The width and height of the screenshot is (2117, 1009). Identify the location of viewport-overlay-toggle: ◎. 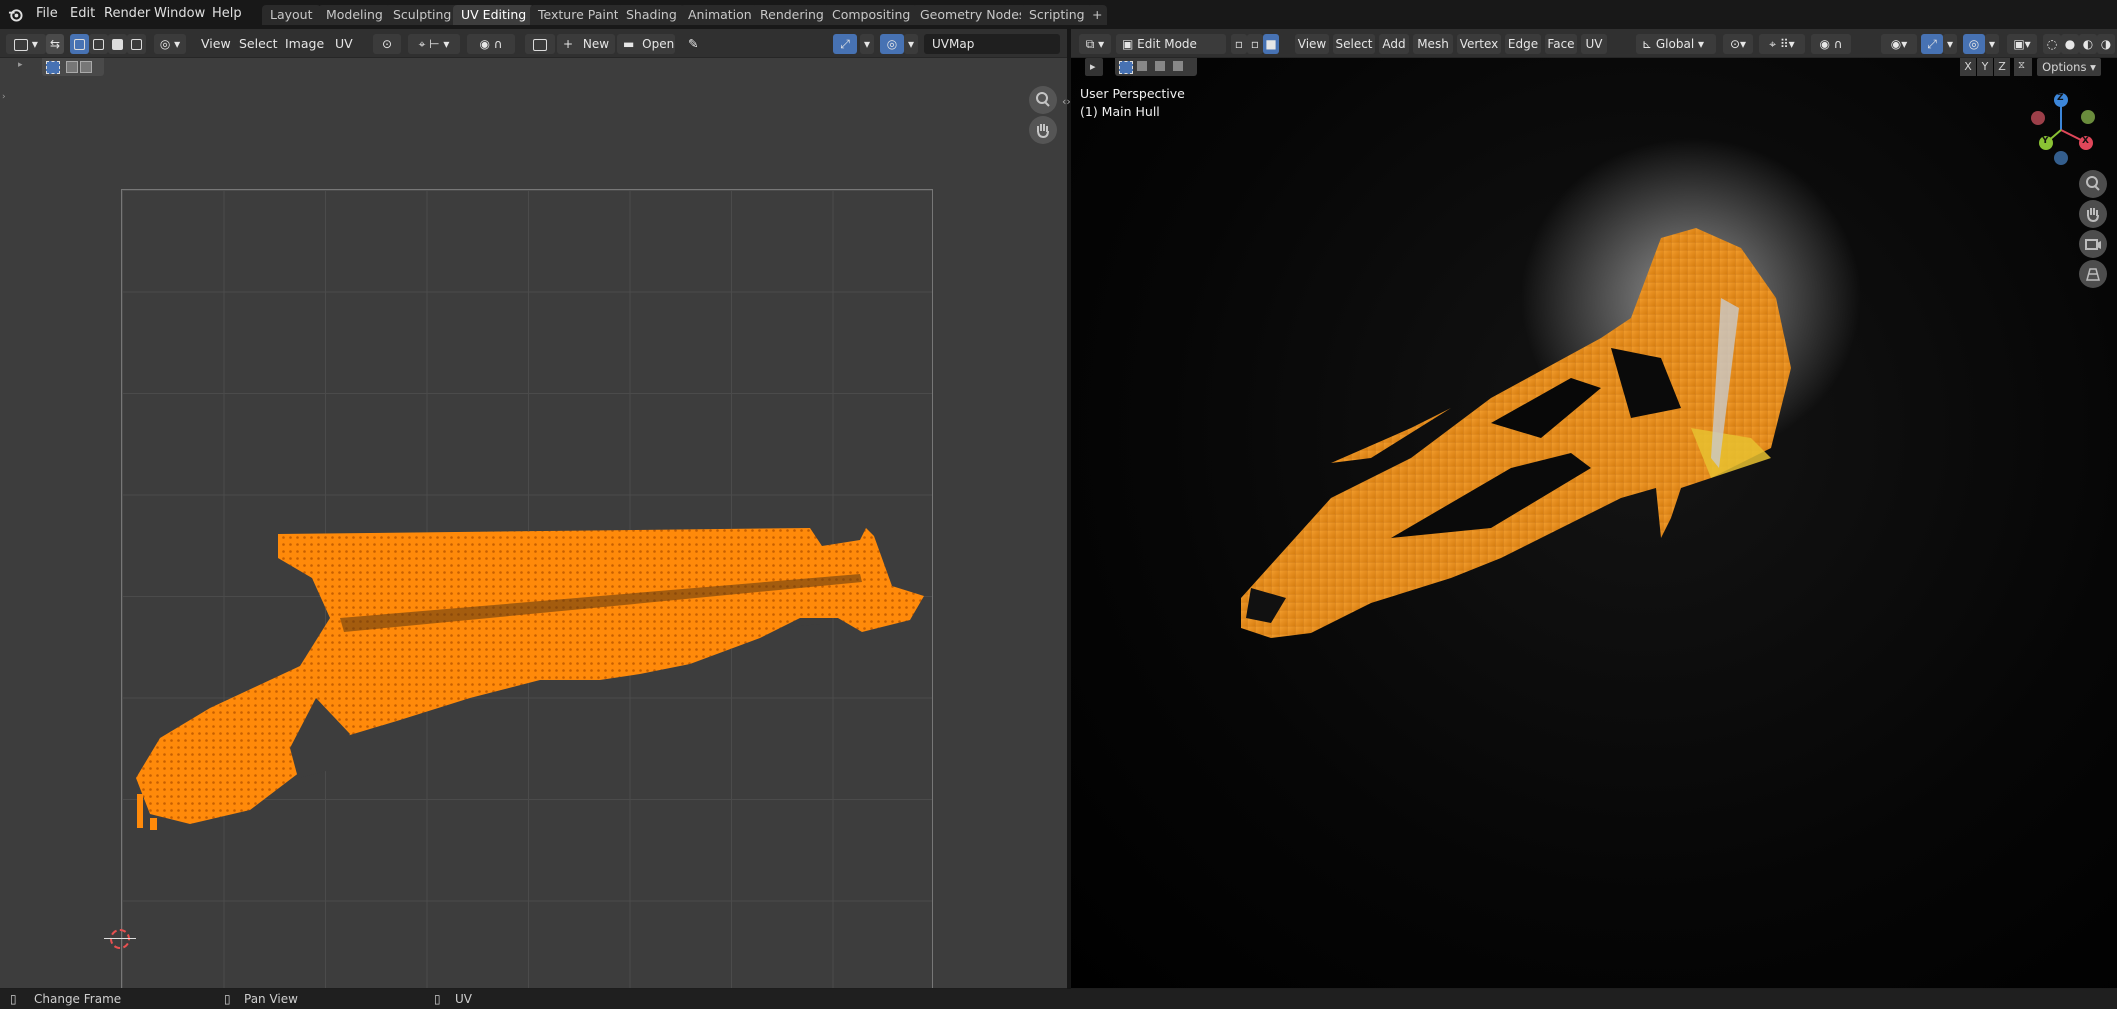
(1974, 44).